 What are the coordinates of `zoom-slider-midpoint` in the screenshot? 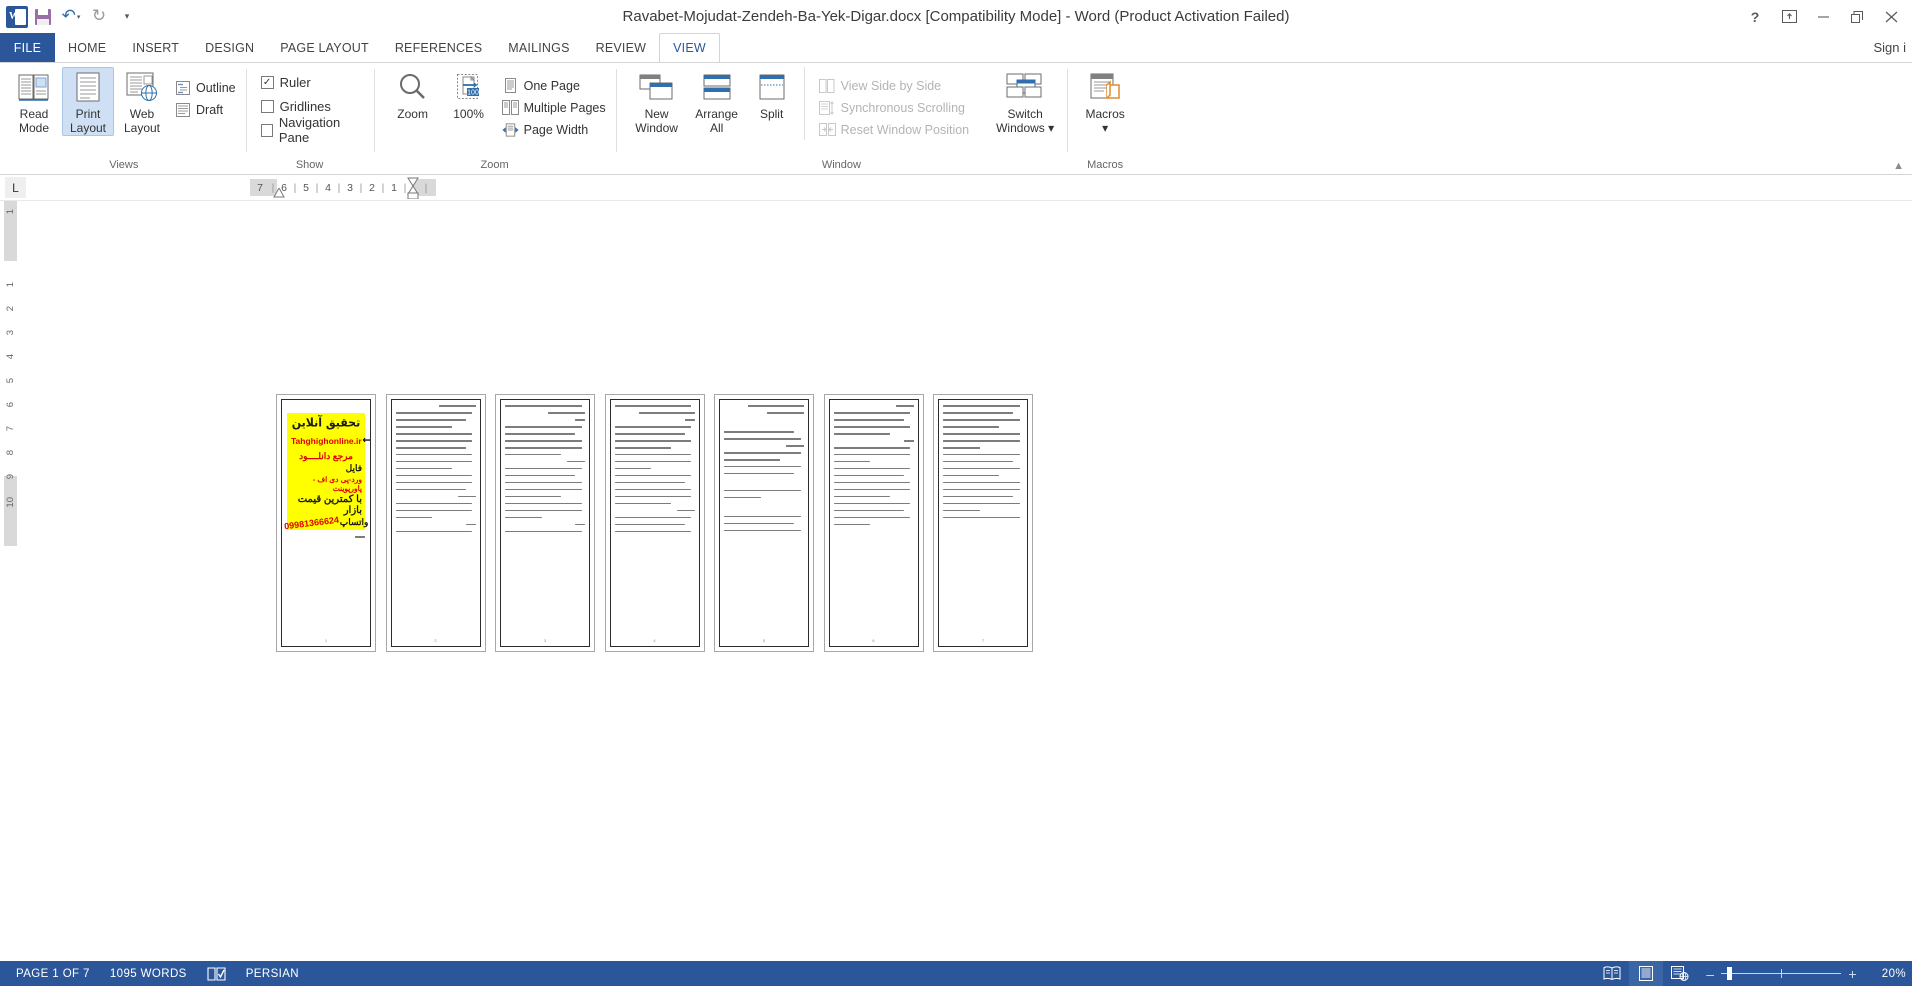 It's located at (1782, 973).